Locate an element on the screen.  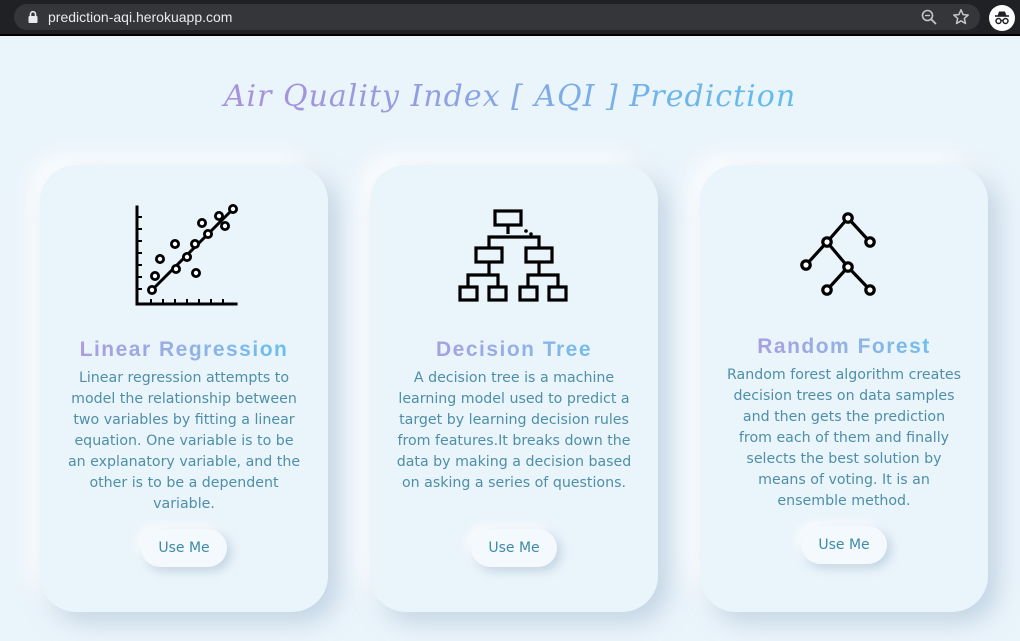
card-title: Linear Regression is located at coordinates (184, 350).